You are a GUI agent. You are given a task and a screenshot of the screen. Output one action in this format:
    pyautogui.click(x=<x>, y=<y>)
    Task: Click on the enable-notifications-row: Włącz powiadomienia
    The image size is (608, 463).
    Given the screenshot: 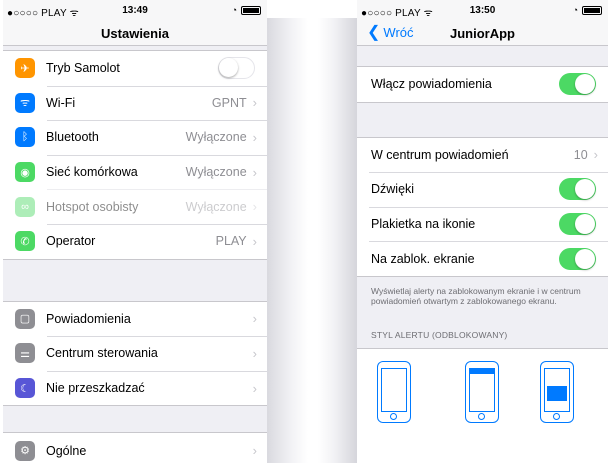 What is the action you would take?
    pyautogui.click(x=482, y=84)
    